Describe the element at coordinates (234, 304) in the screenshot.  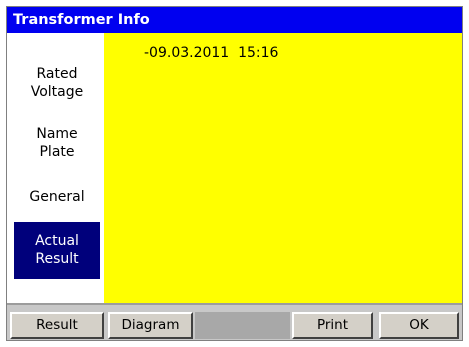
I see `toolbar-separator` at that location.